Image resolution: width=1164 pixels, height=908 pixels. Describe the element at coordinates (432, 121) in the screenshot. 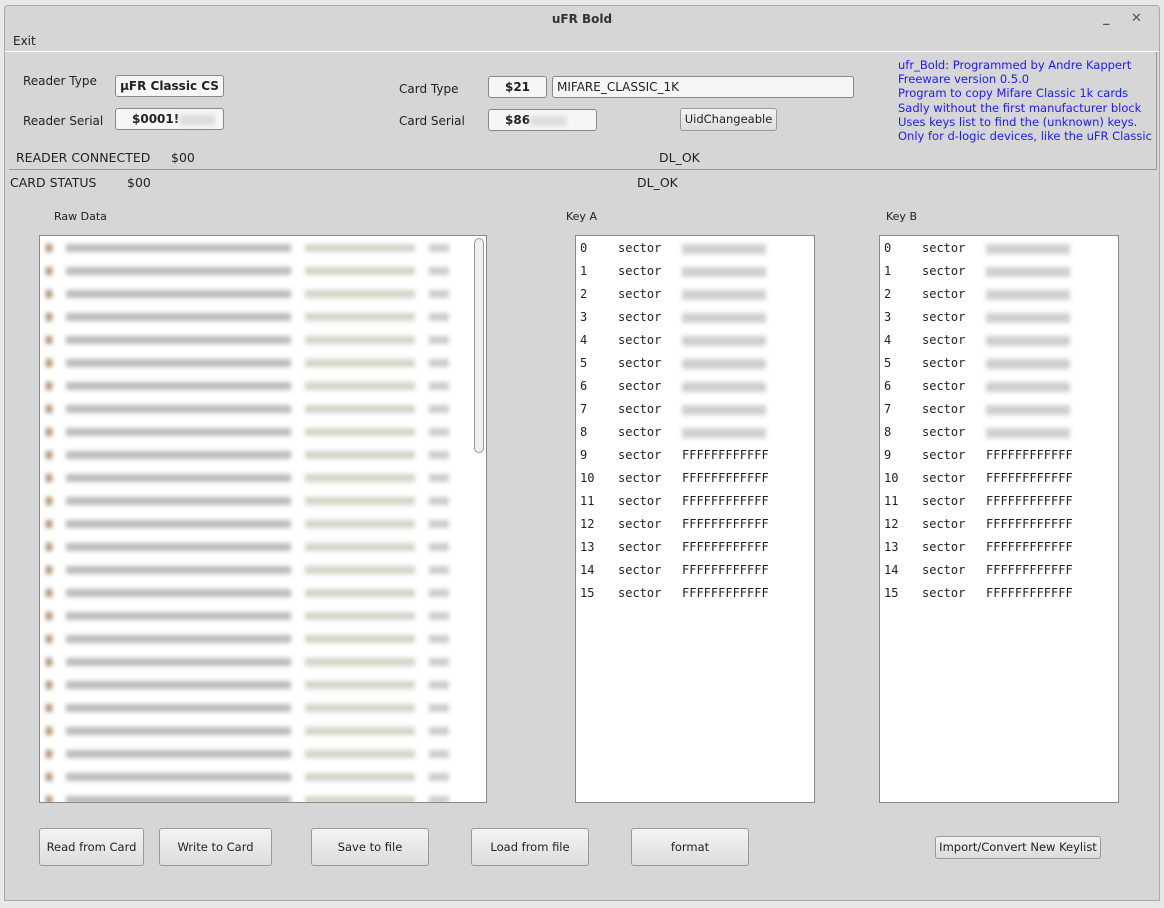

I see `card-serial-label: Card Serial` at that location.